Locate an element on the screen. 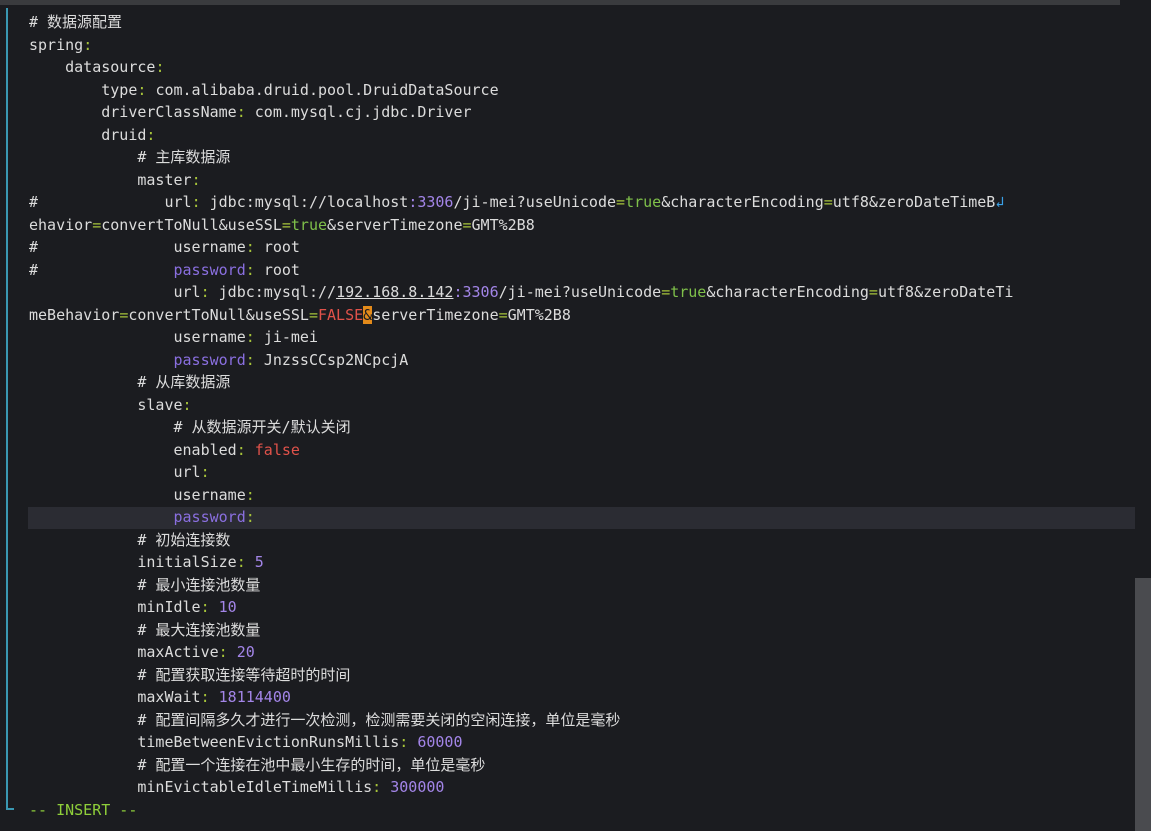 The height and width of the screenshot is (831, 1151). code-token: password is located at coordinates (209, 517).